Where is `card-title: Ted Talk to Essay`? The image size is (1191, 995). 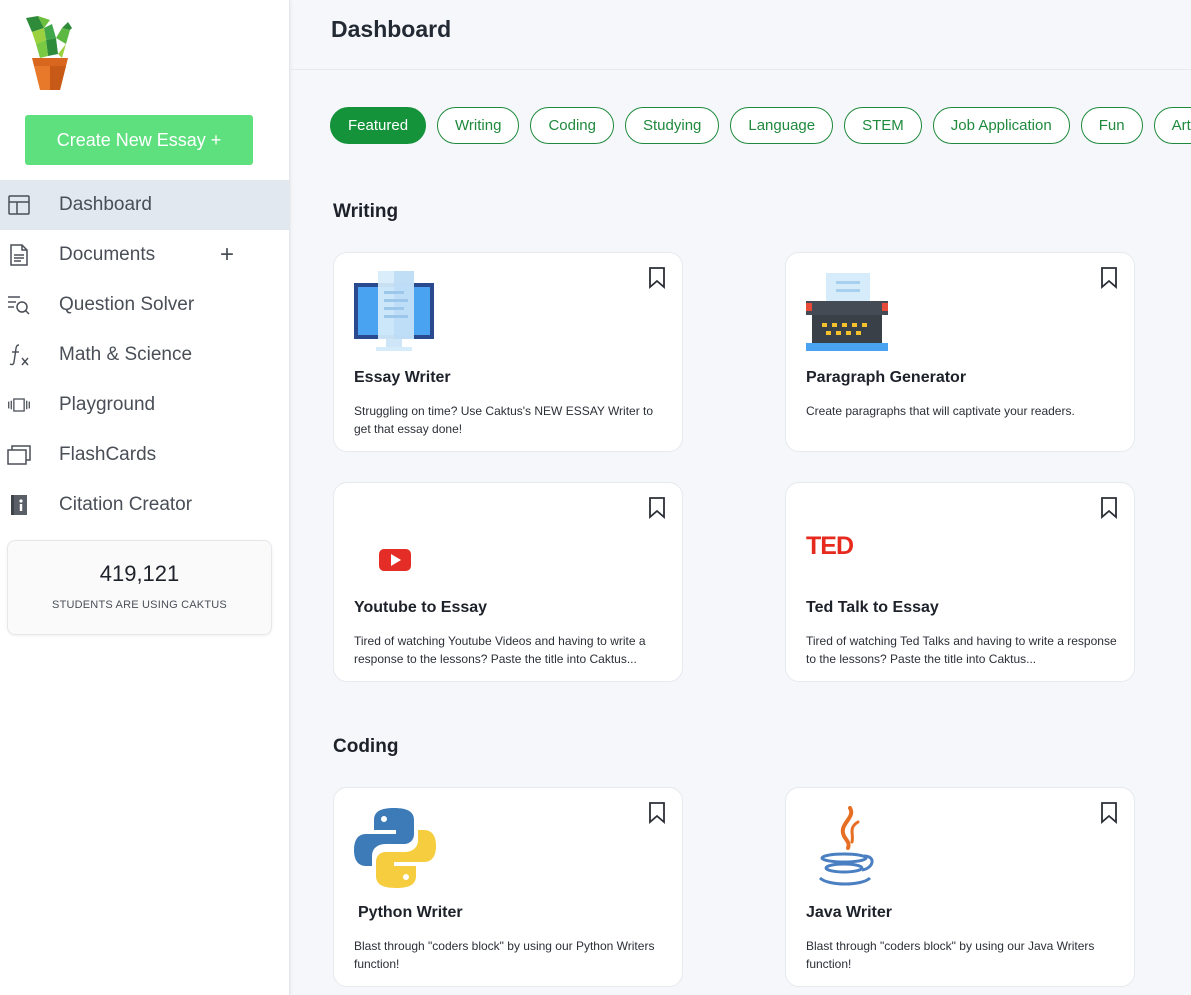 card-title: Ted Talk to Essay is located at coordinates (872, 607).